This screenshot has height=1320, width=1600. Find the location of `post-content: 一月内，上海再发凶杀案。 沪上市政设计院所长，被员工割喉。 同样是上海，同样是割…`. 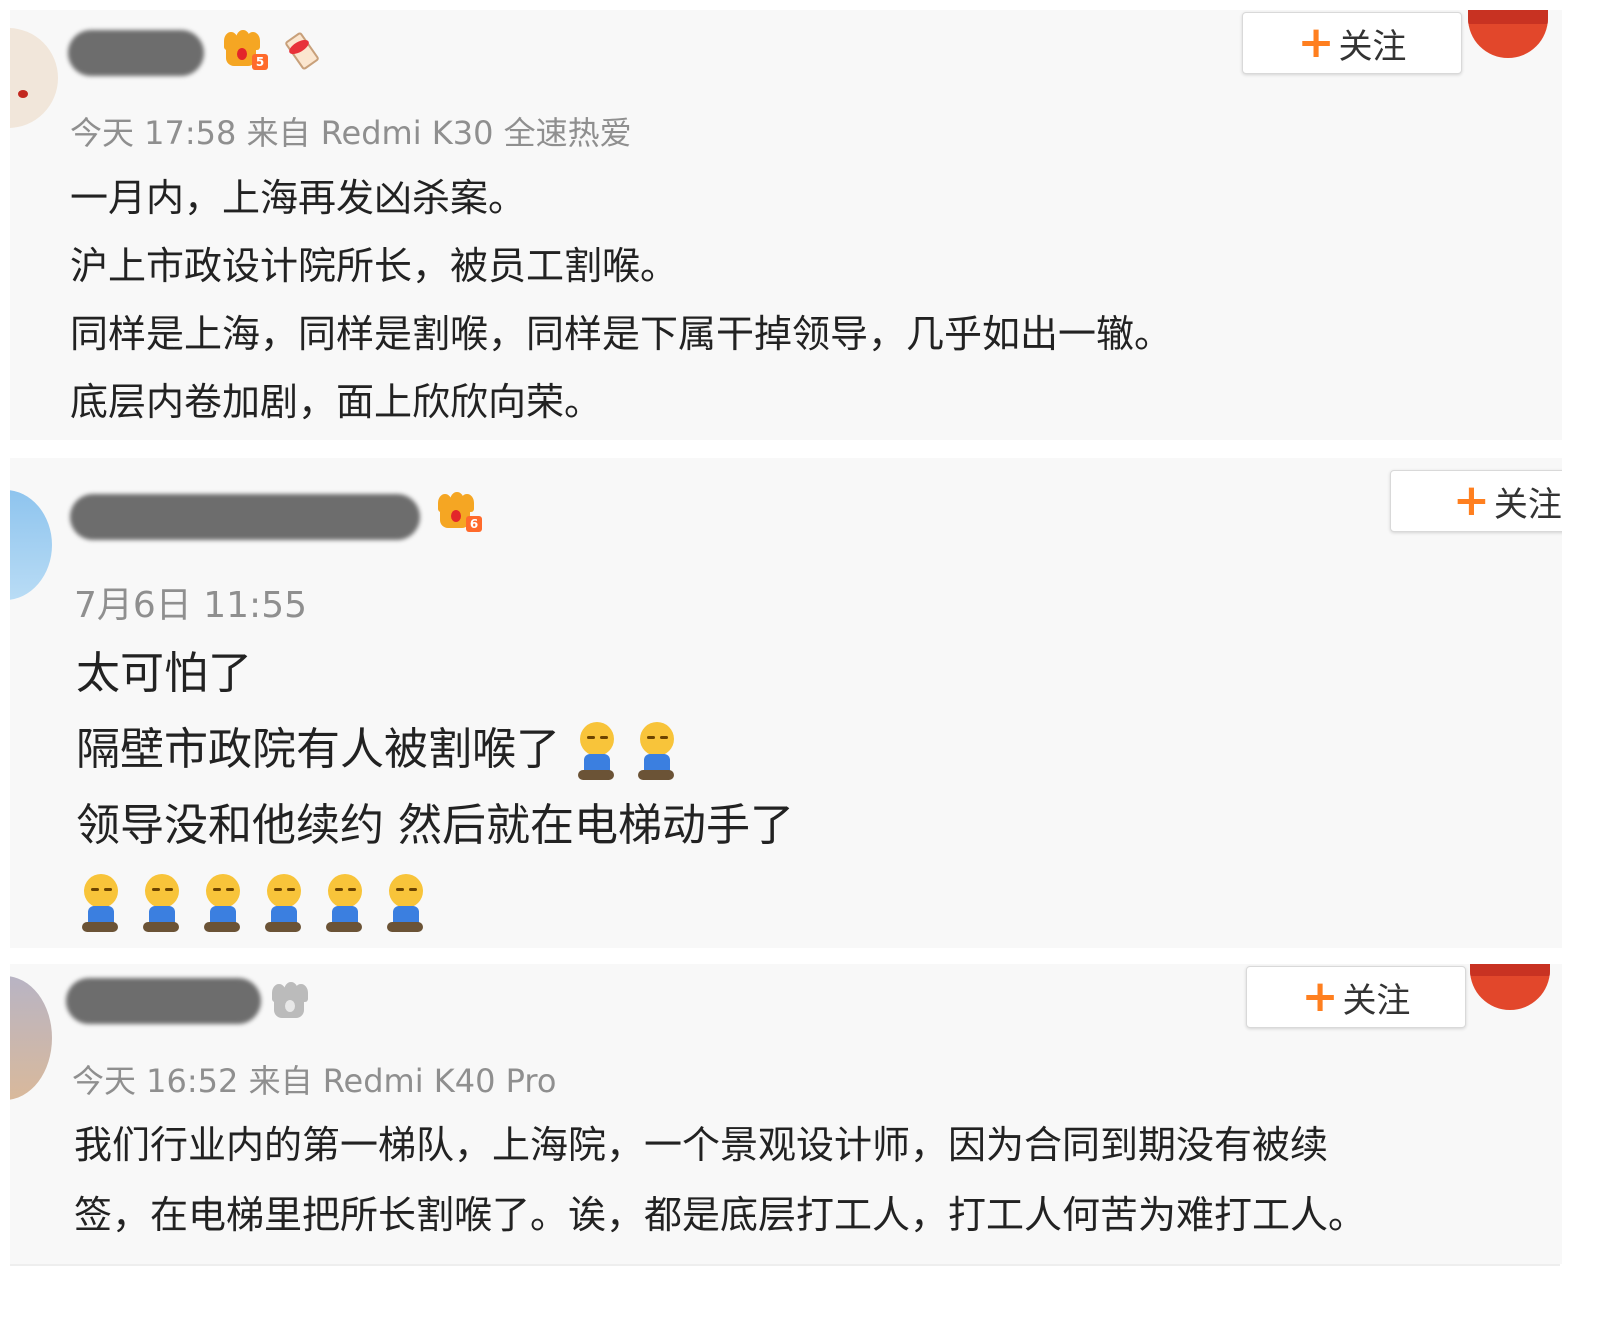

post-content: 一月内，上海再发凶杀案。 沪上市政设计院所长，被员工割喉。 同样是上海，同样是割… is located at coordinates (621, 300).